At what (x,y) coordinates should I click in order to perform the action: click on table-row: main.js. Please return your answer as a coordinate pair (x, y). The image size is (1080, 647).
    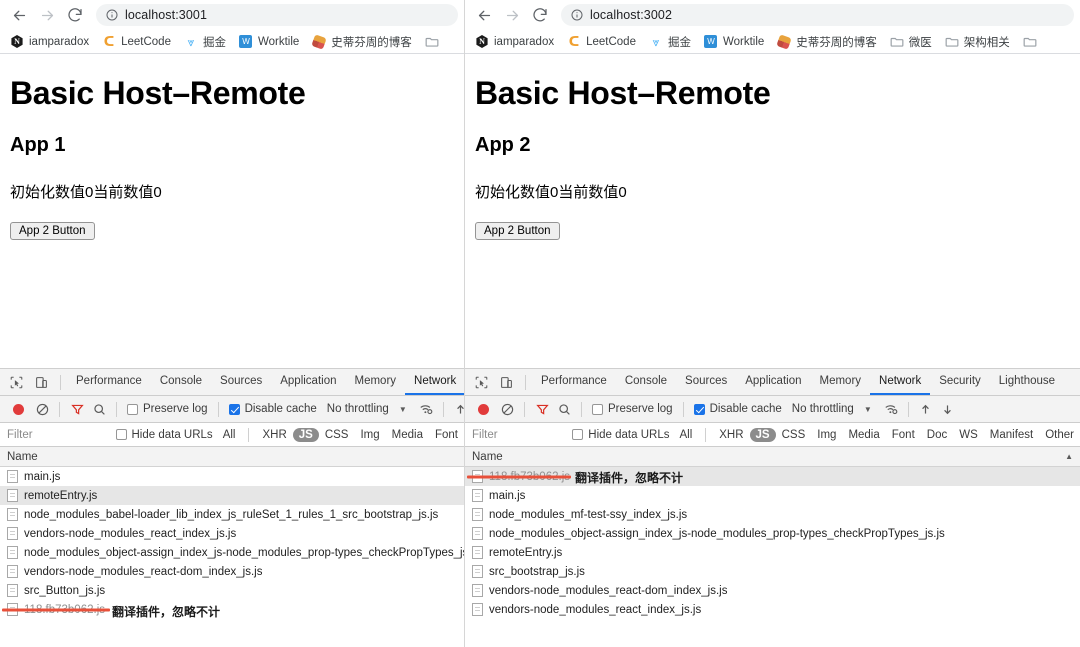
    Looking at the image, I should click on (772, 495).